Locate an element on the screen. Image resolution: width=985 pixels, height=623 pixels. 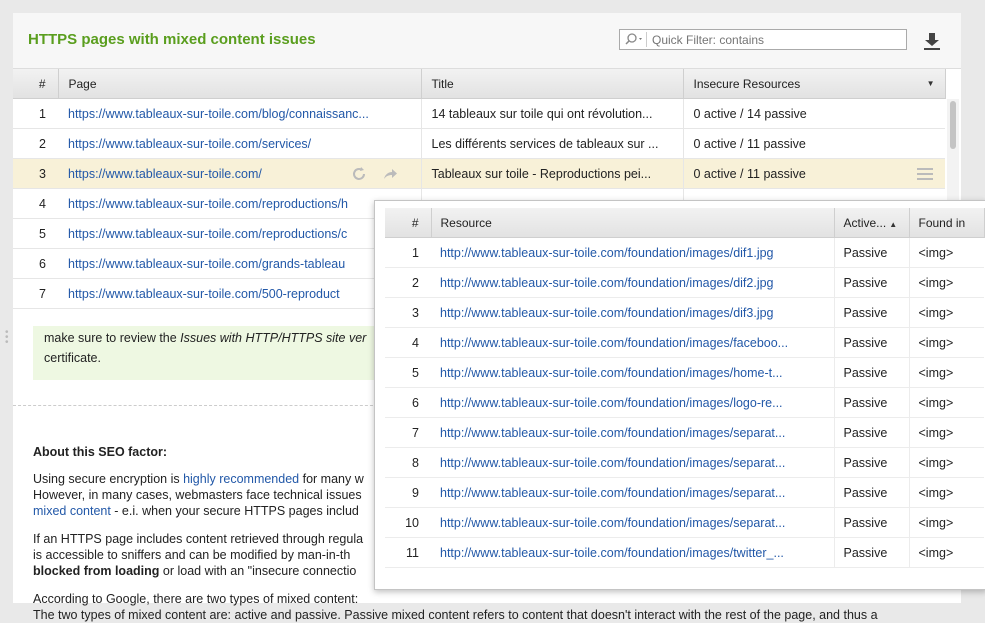
highly-recommended-link: highly recommended is located at coordinates (241, 479).